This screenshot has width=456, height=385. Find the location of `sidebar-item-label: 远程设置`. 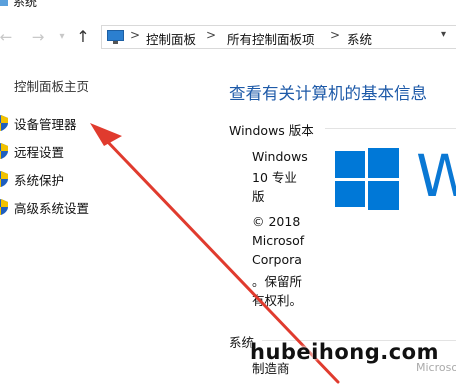

sidebar-item-label: 远程设置 is located at coordinates (39, 152).